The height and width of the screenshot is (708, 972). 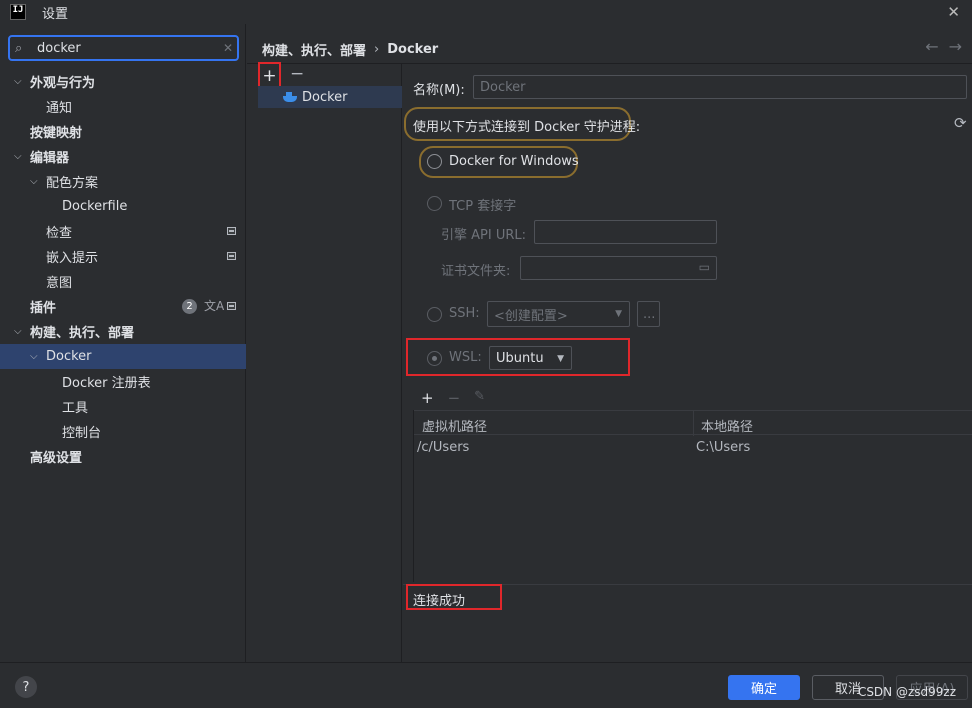 I want to click on sidebar-item-advanced-settings: 高级设置, so click(x=123, y=456).